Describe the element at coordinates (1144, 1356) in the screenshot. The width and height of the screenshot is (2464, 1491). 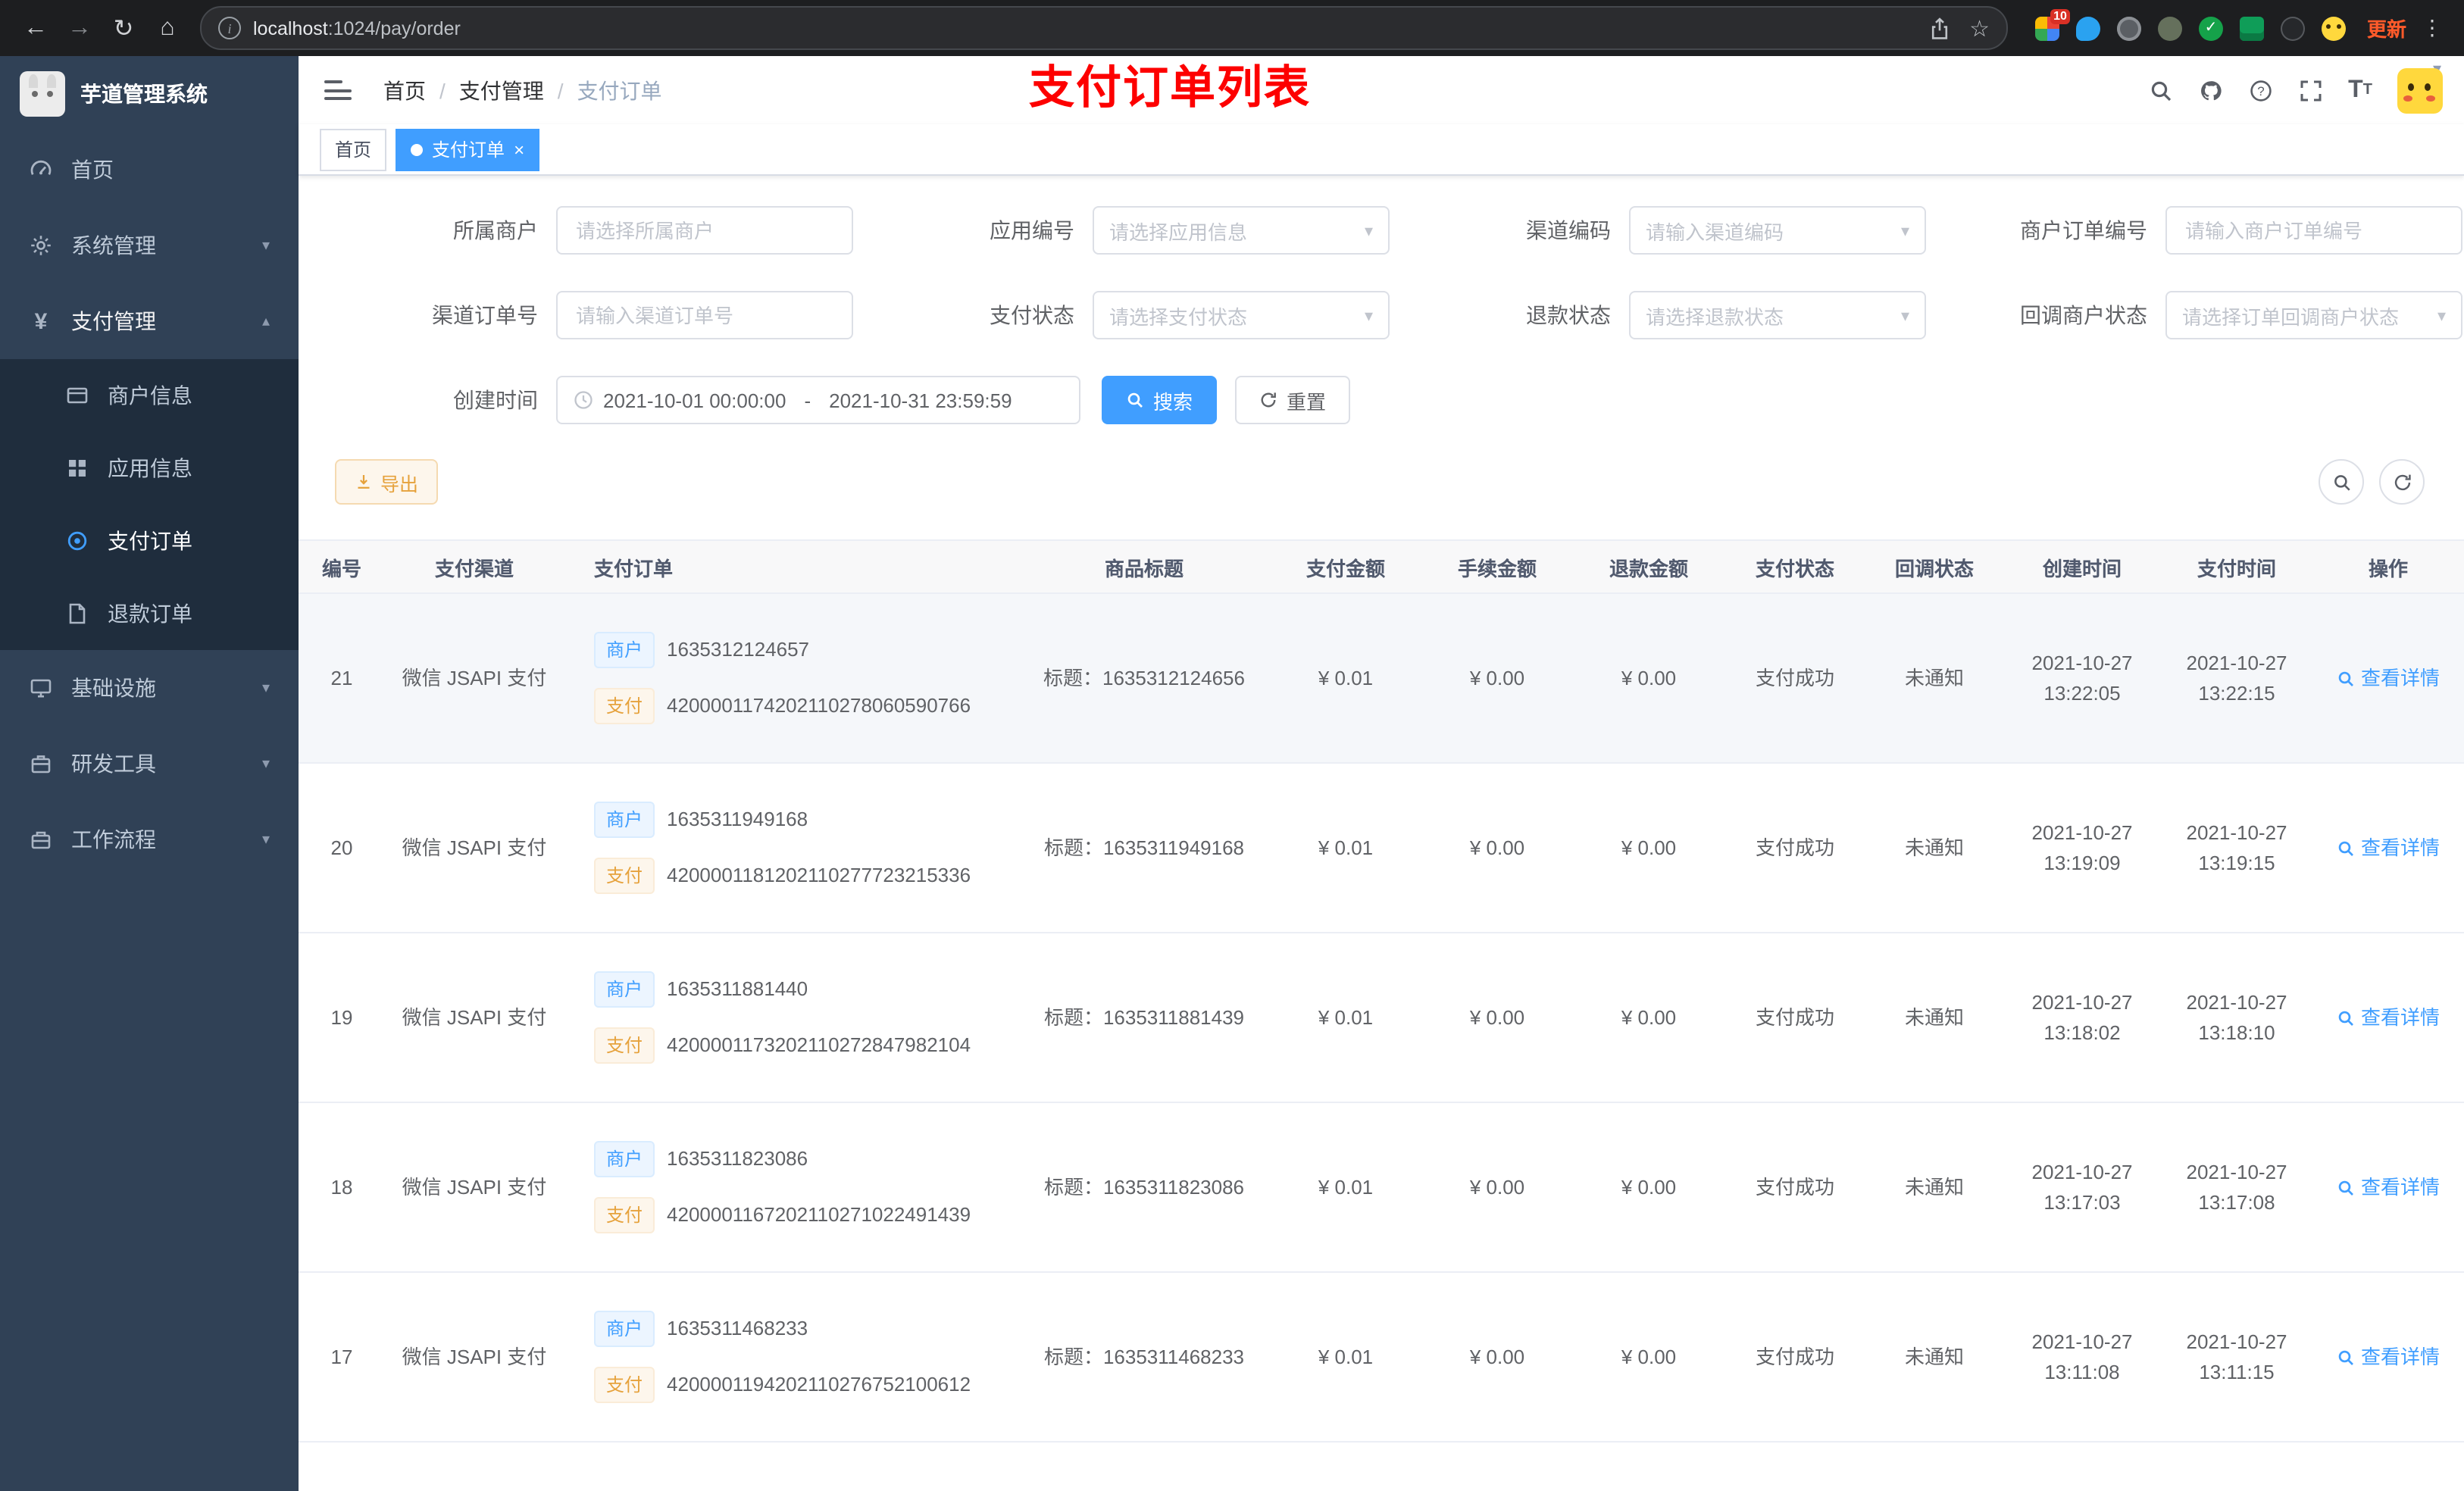
I see `cell-title: 标题：1635311468233` at that location.